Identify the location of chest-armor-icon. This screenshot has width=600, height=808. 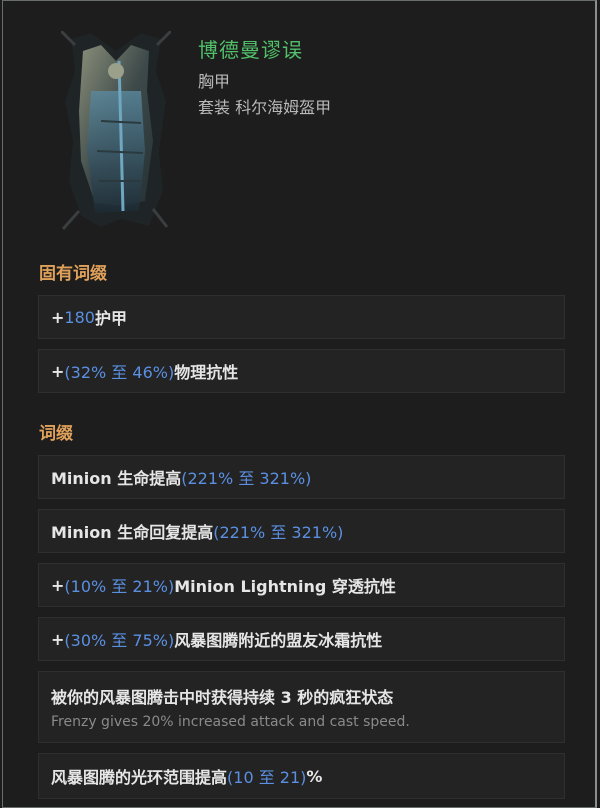
(116, 130).